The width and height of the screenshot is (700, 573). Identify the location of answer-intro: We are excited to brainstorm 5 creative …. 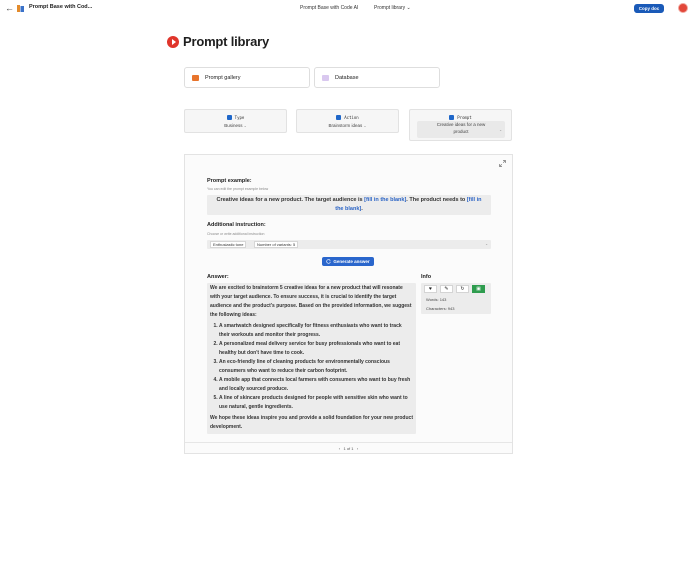
(311, 301).